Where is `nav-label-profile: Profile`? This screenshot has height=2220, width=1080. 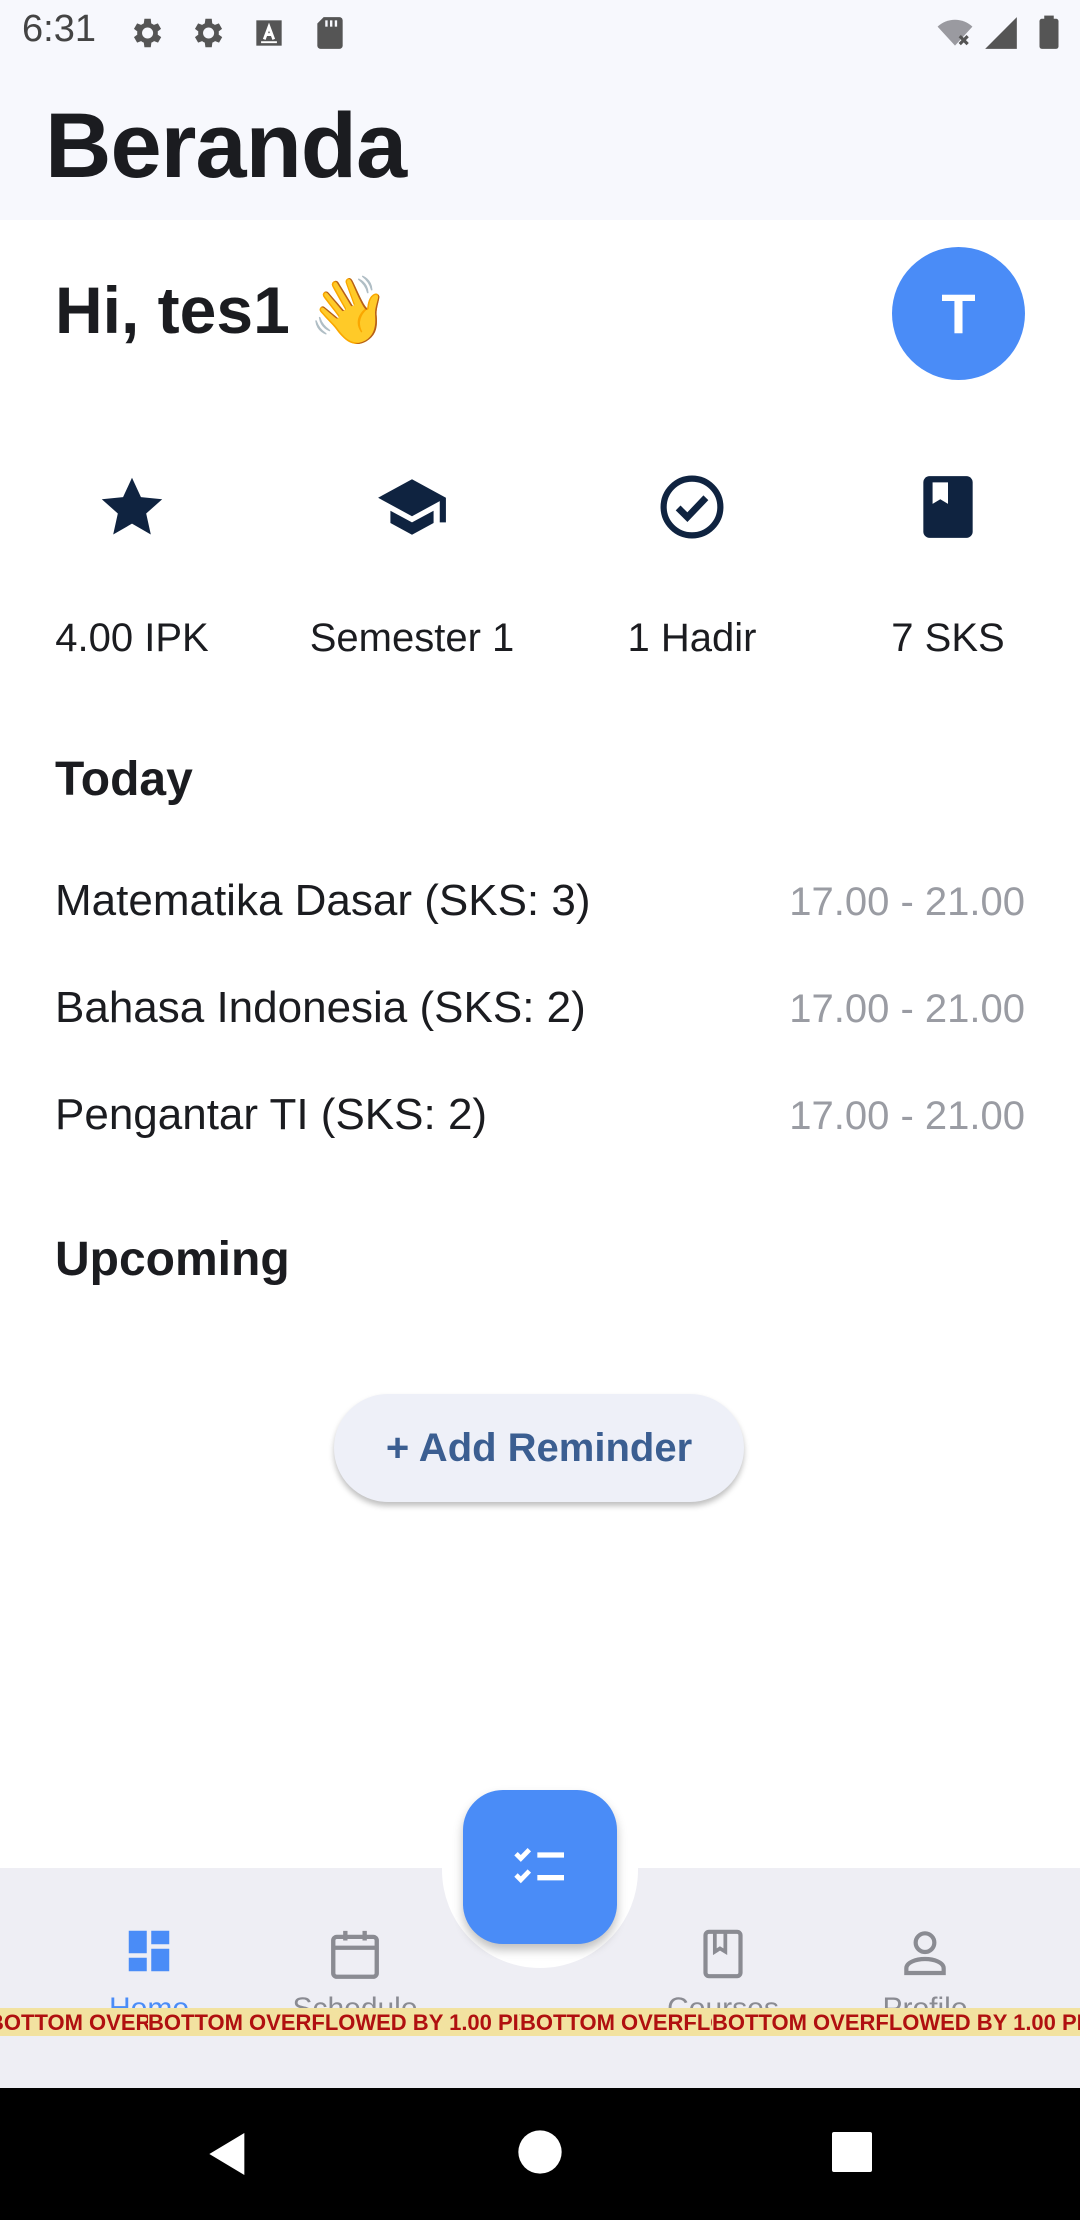 nav-label-profile: Profile is located at coordinates (925, 2001).